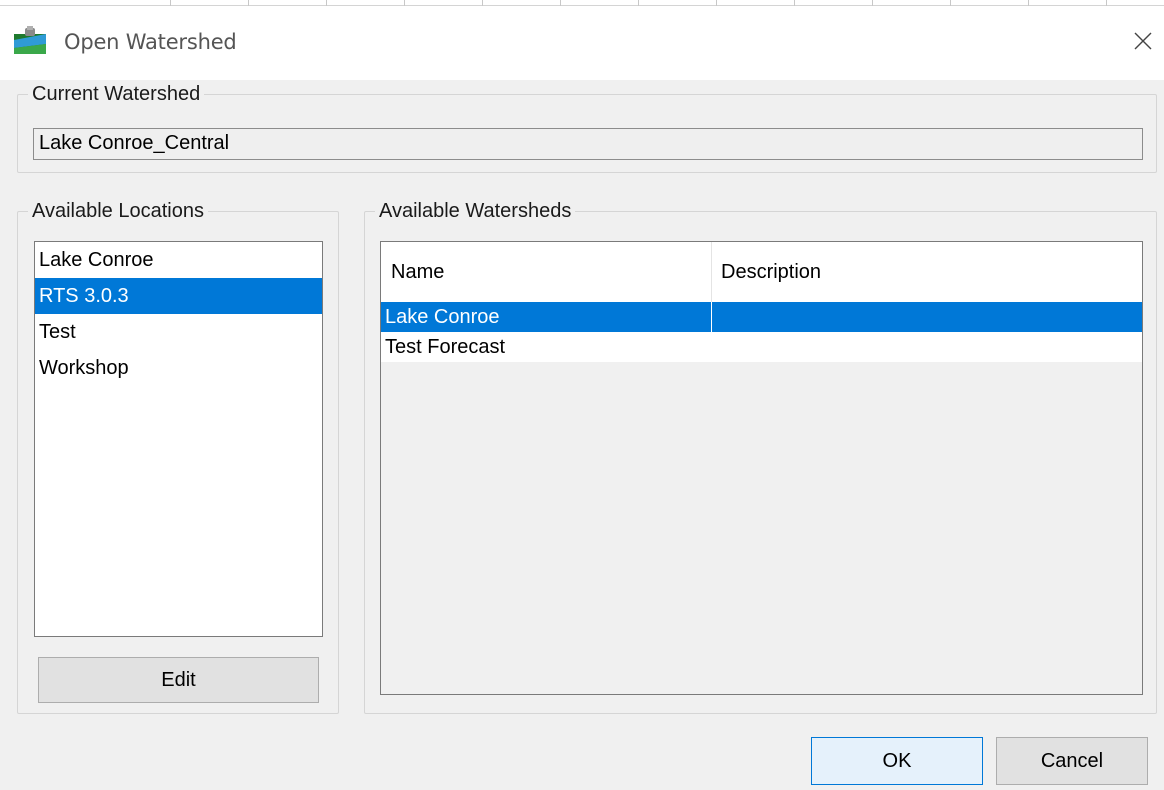 This screenshot has width=1164, height=790. Describe the element at coordinates (1143, 41) in the screenshot. I see `close-icon` at that location.